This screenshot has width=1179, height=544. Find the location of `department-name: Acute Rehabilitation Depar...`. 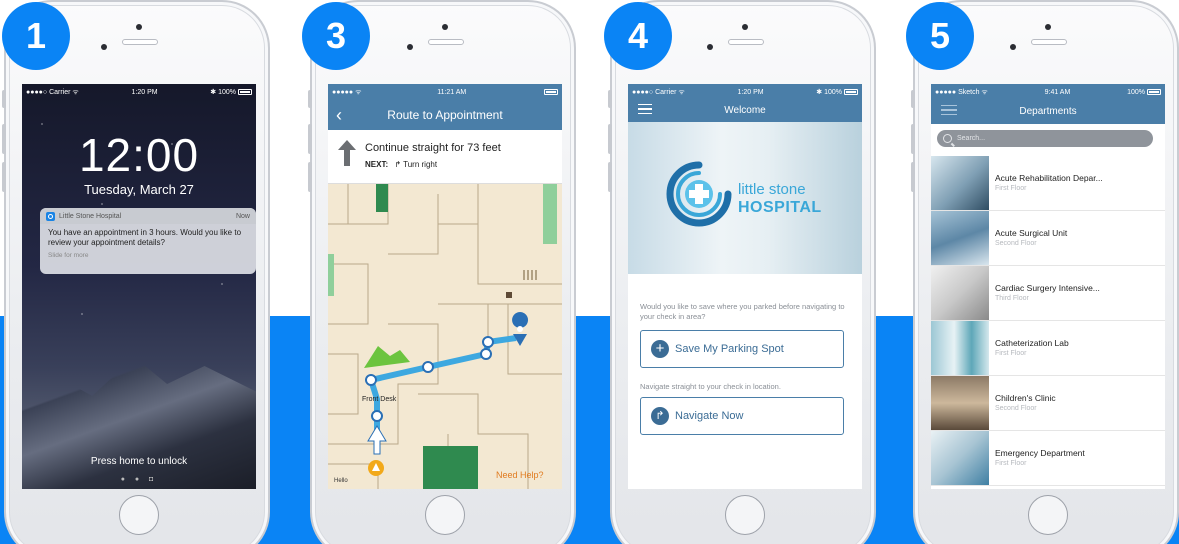

department-name: Acute Rehabilitation Depar... is located at coordinates (1049, 178).